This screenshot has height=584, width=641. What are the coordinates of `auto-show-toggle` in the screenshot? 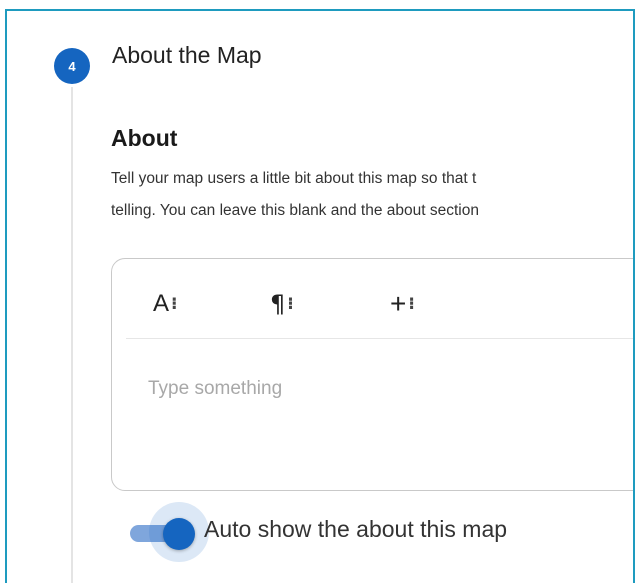 It's located at (168, 532).